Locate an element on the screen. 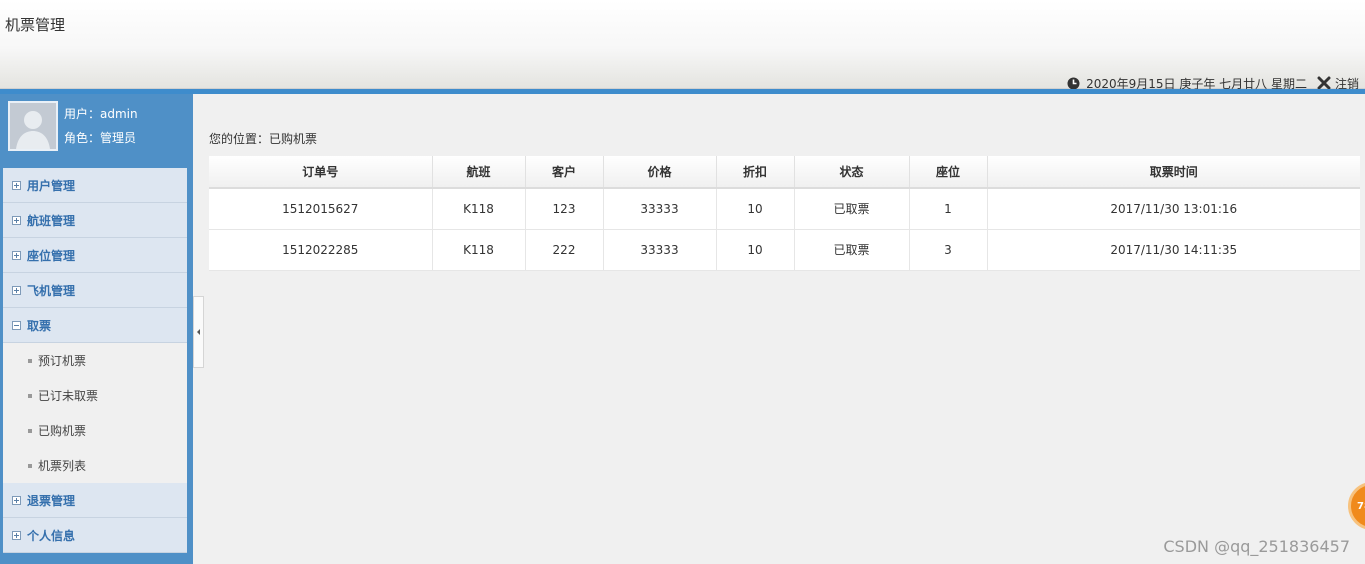  menu-item-label: 个人信息 is located at coordinates (51, 535).